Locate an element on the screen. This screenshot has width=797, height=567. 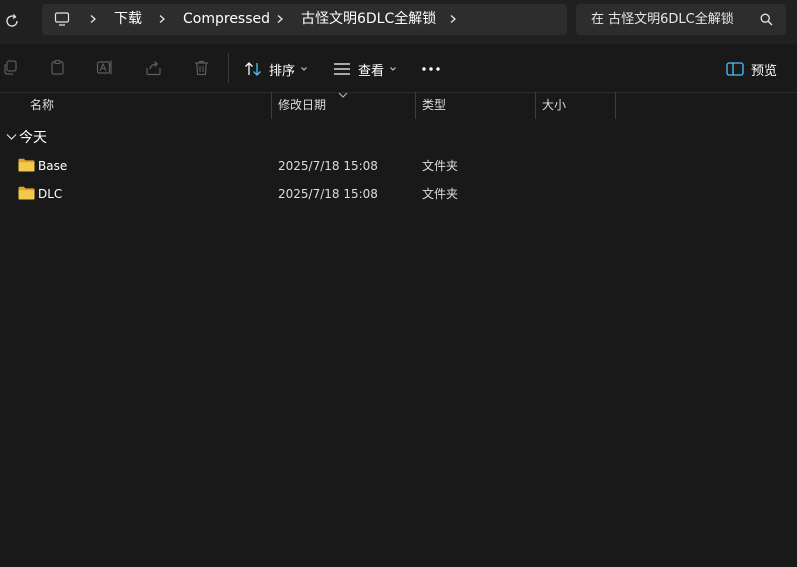
column-header-type: 类型 is located at coordinates (434, 105).